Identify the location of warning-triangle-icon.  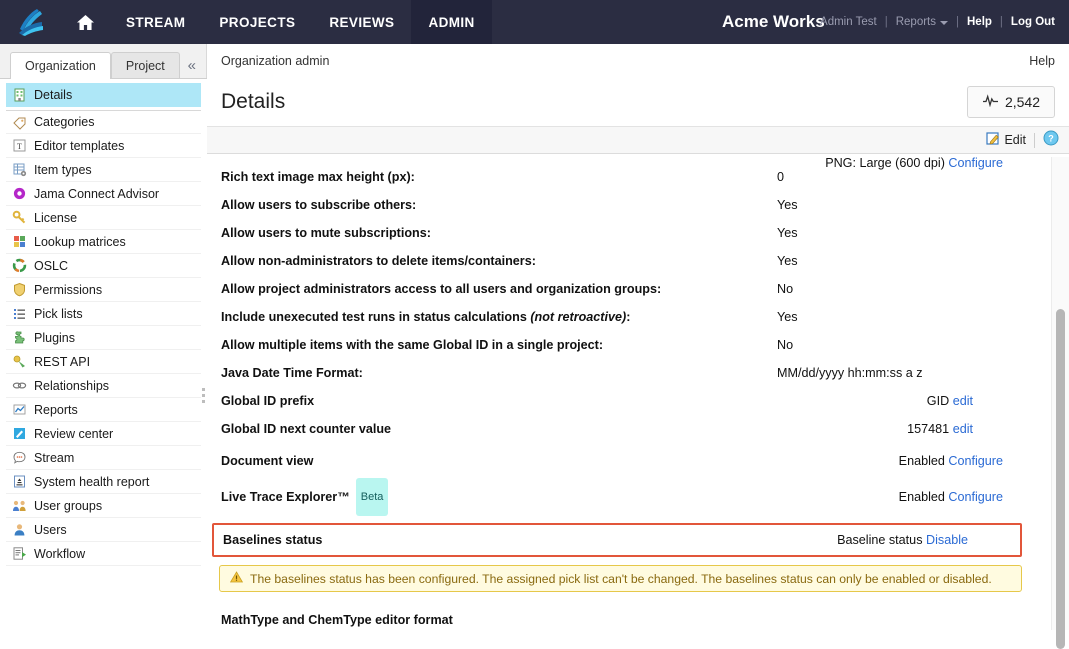
(236, 578).